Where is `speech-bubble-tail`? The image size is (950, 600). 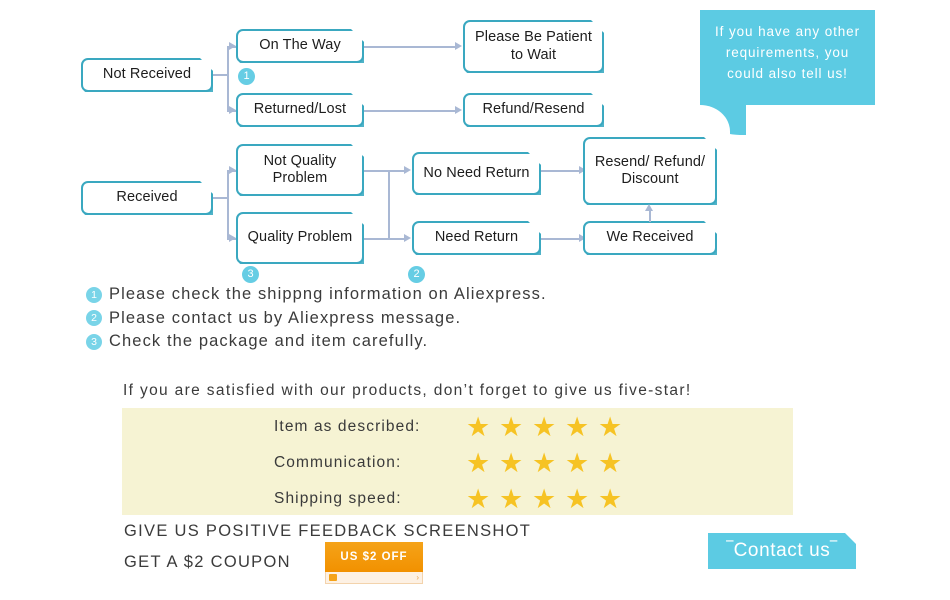
speech-bubble-tail is located at coordinates (723, 120).